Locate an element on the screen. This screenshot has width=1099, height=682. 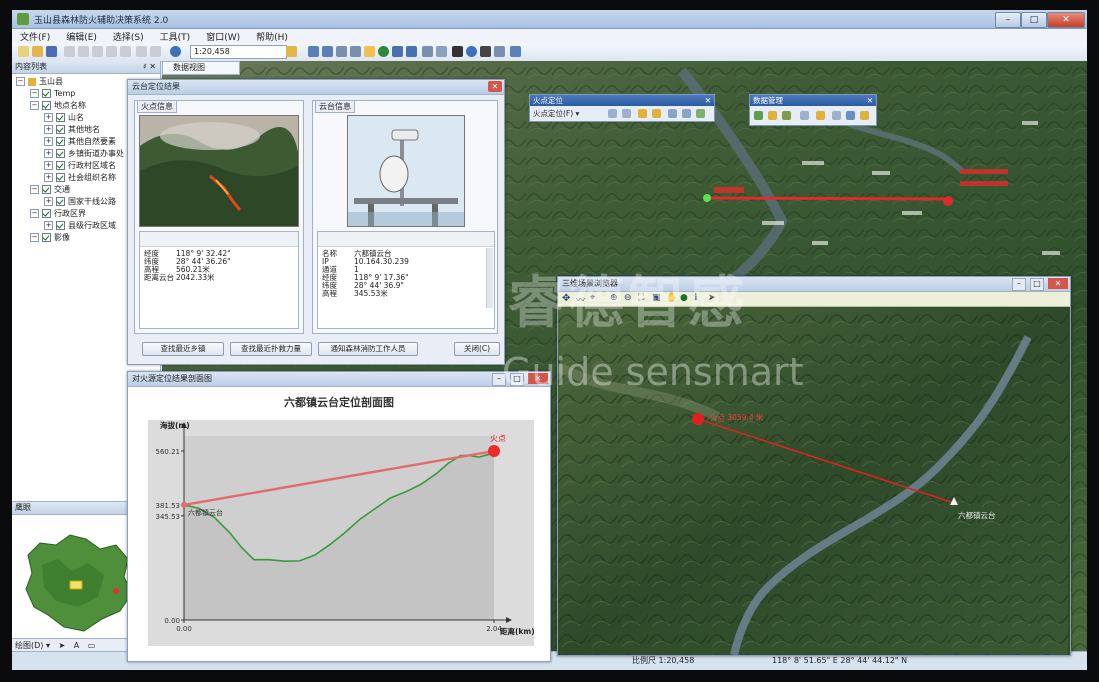
notify-firefighters-button: 通知森林消防工作人员 is located at coordinates (368, 349).